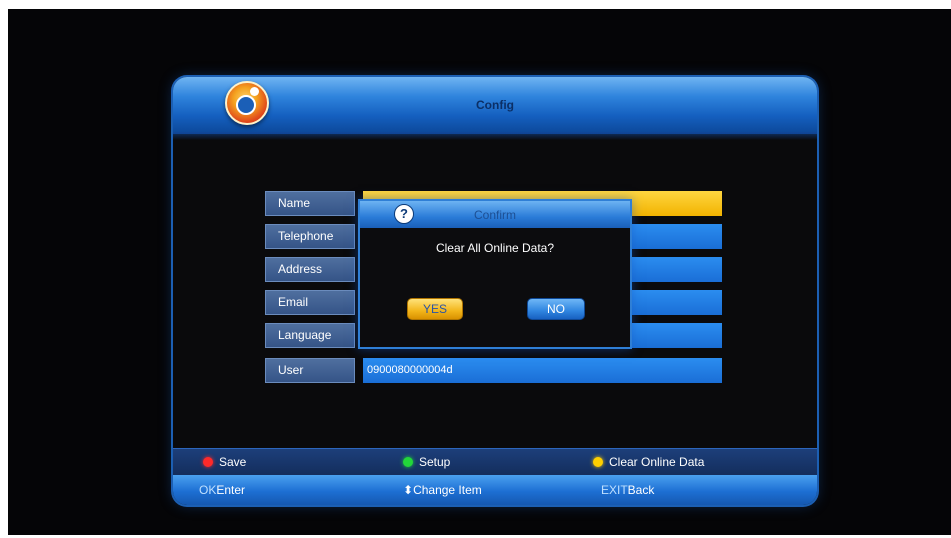 This screenshot has width=951, height=538. What do you see at coordinates (641, 490) in the screenshot?
I see `exit-action: Back` at bounding box center [641, 490].